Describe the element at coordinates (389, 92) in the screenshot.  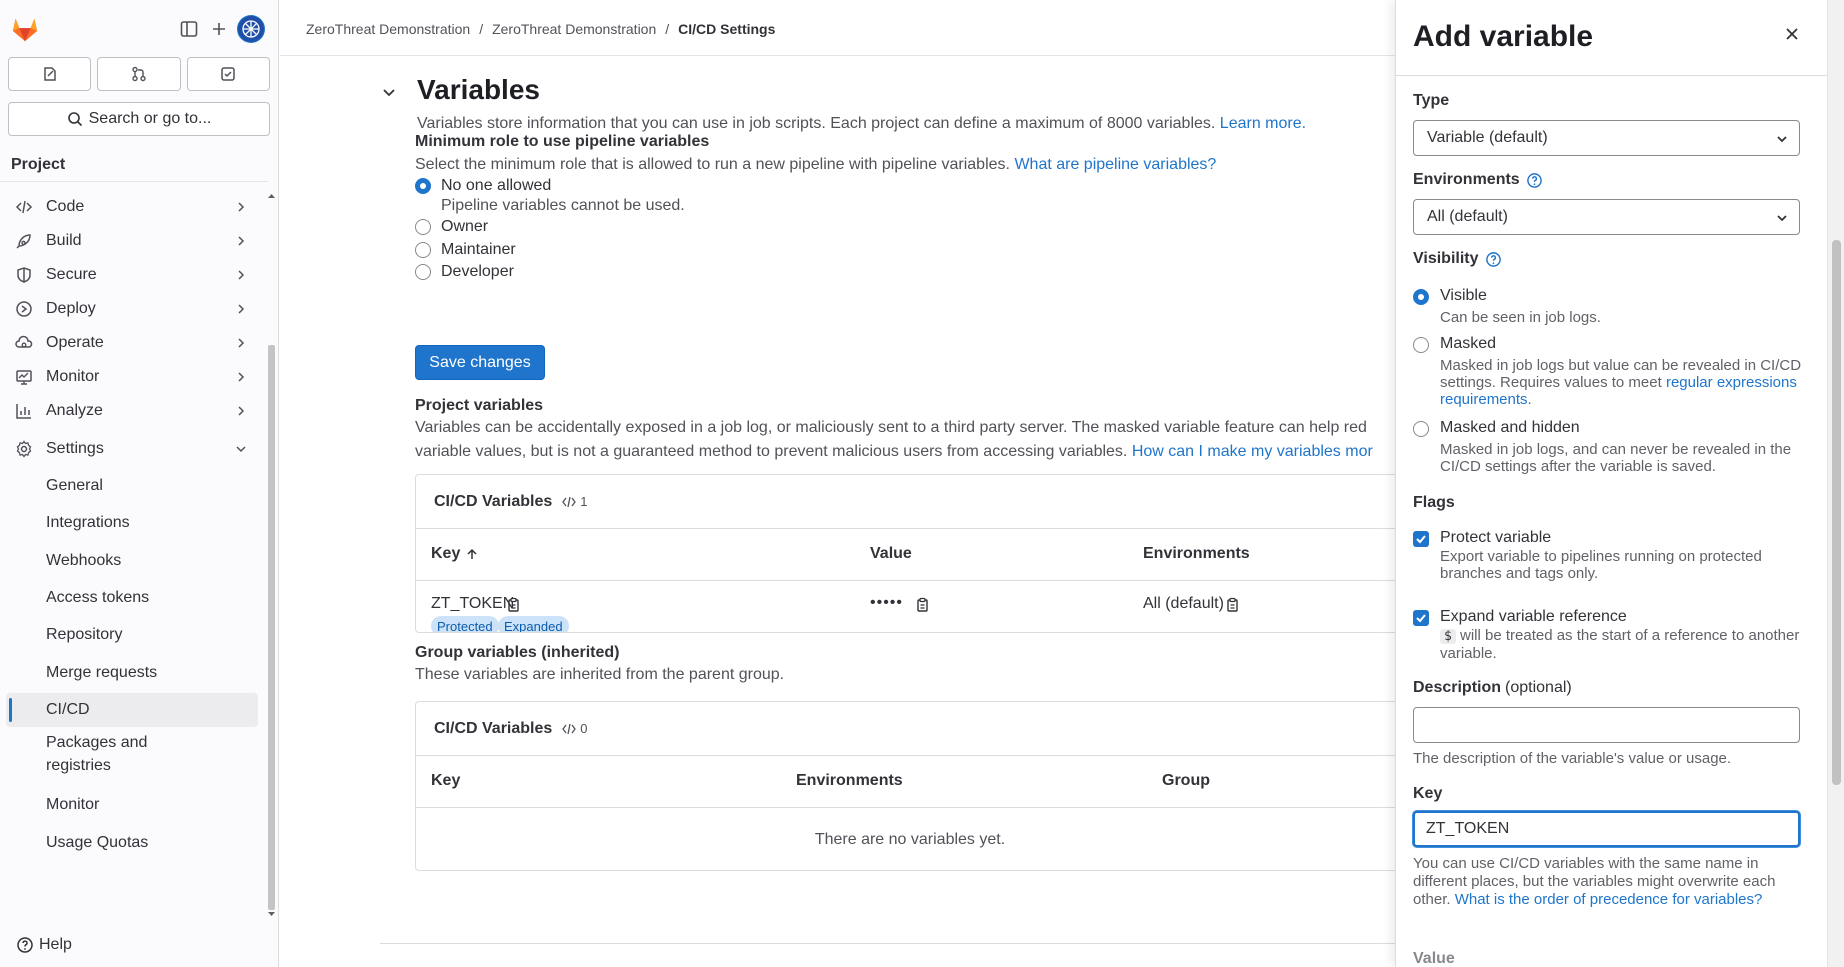
I see `collapse-chevron-icon` at that location.